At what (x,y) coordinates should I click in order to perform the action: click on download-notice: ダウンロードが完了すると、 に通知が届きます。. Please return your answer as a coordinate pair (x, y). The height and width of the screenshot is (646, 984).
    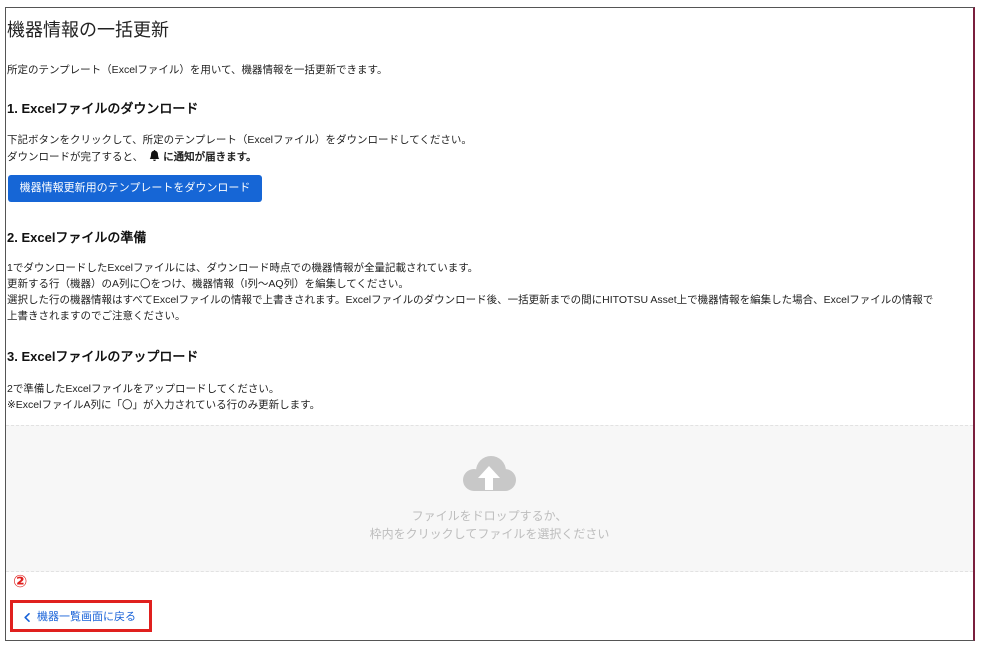
    Looking at the image, I should click on (132, 157).